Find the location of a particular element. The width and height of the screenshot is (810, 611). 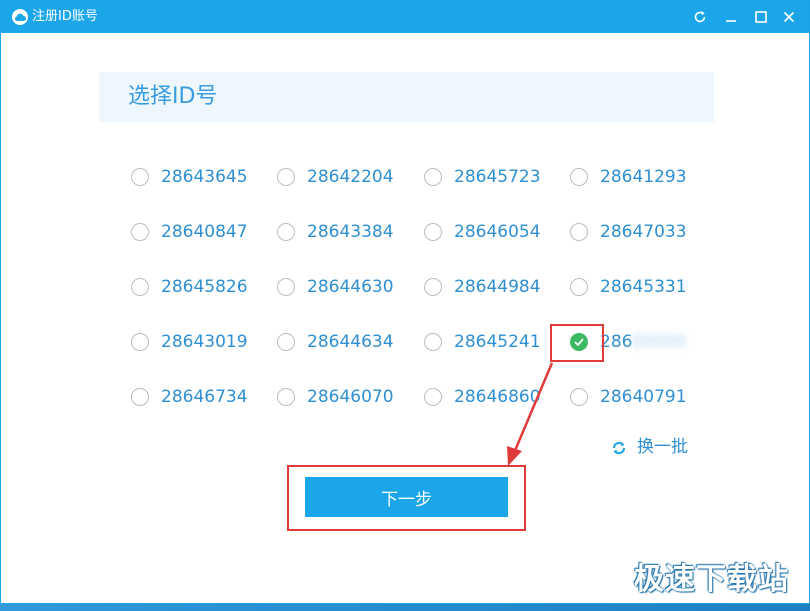

annotation-arrow is located at coordinates (530, 414).